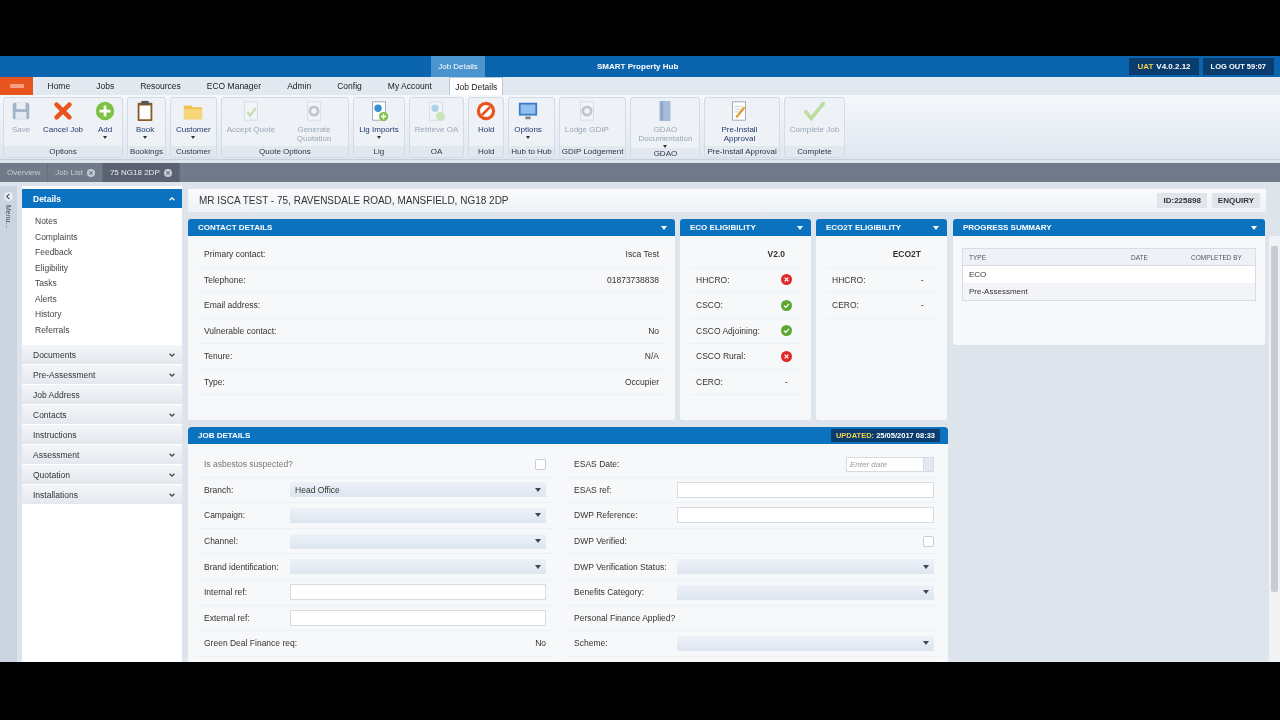  What do you see at coordinates (710, 305) in the screenshot?
I see `field-label: CSCO:` at bounding box center [710, 305].